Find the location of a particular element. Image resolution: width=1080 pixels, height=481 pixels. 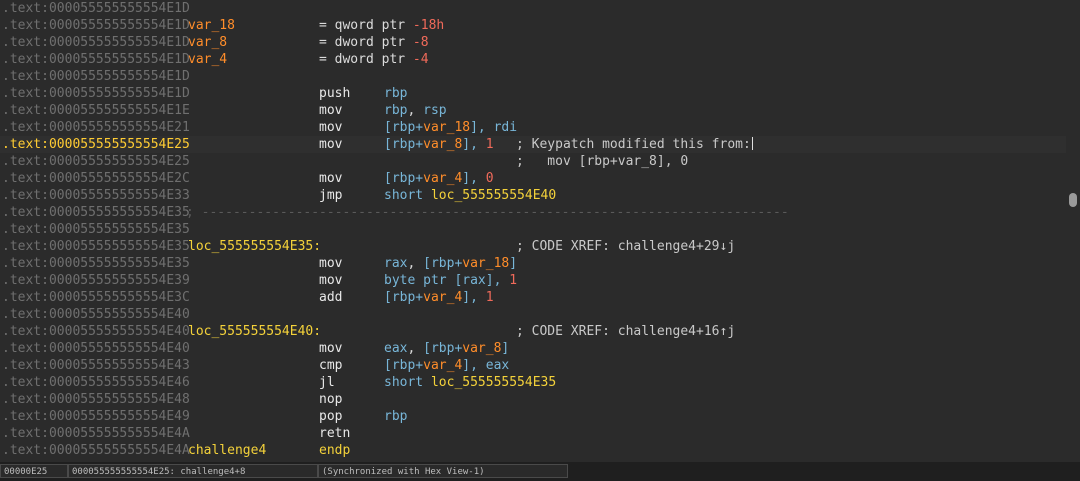

comment-text: ; mov [rbp+var_8], 0 is located at coordinates (602, 161).